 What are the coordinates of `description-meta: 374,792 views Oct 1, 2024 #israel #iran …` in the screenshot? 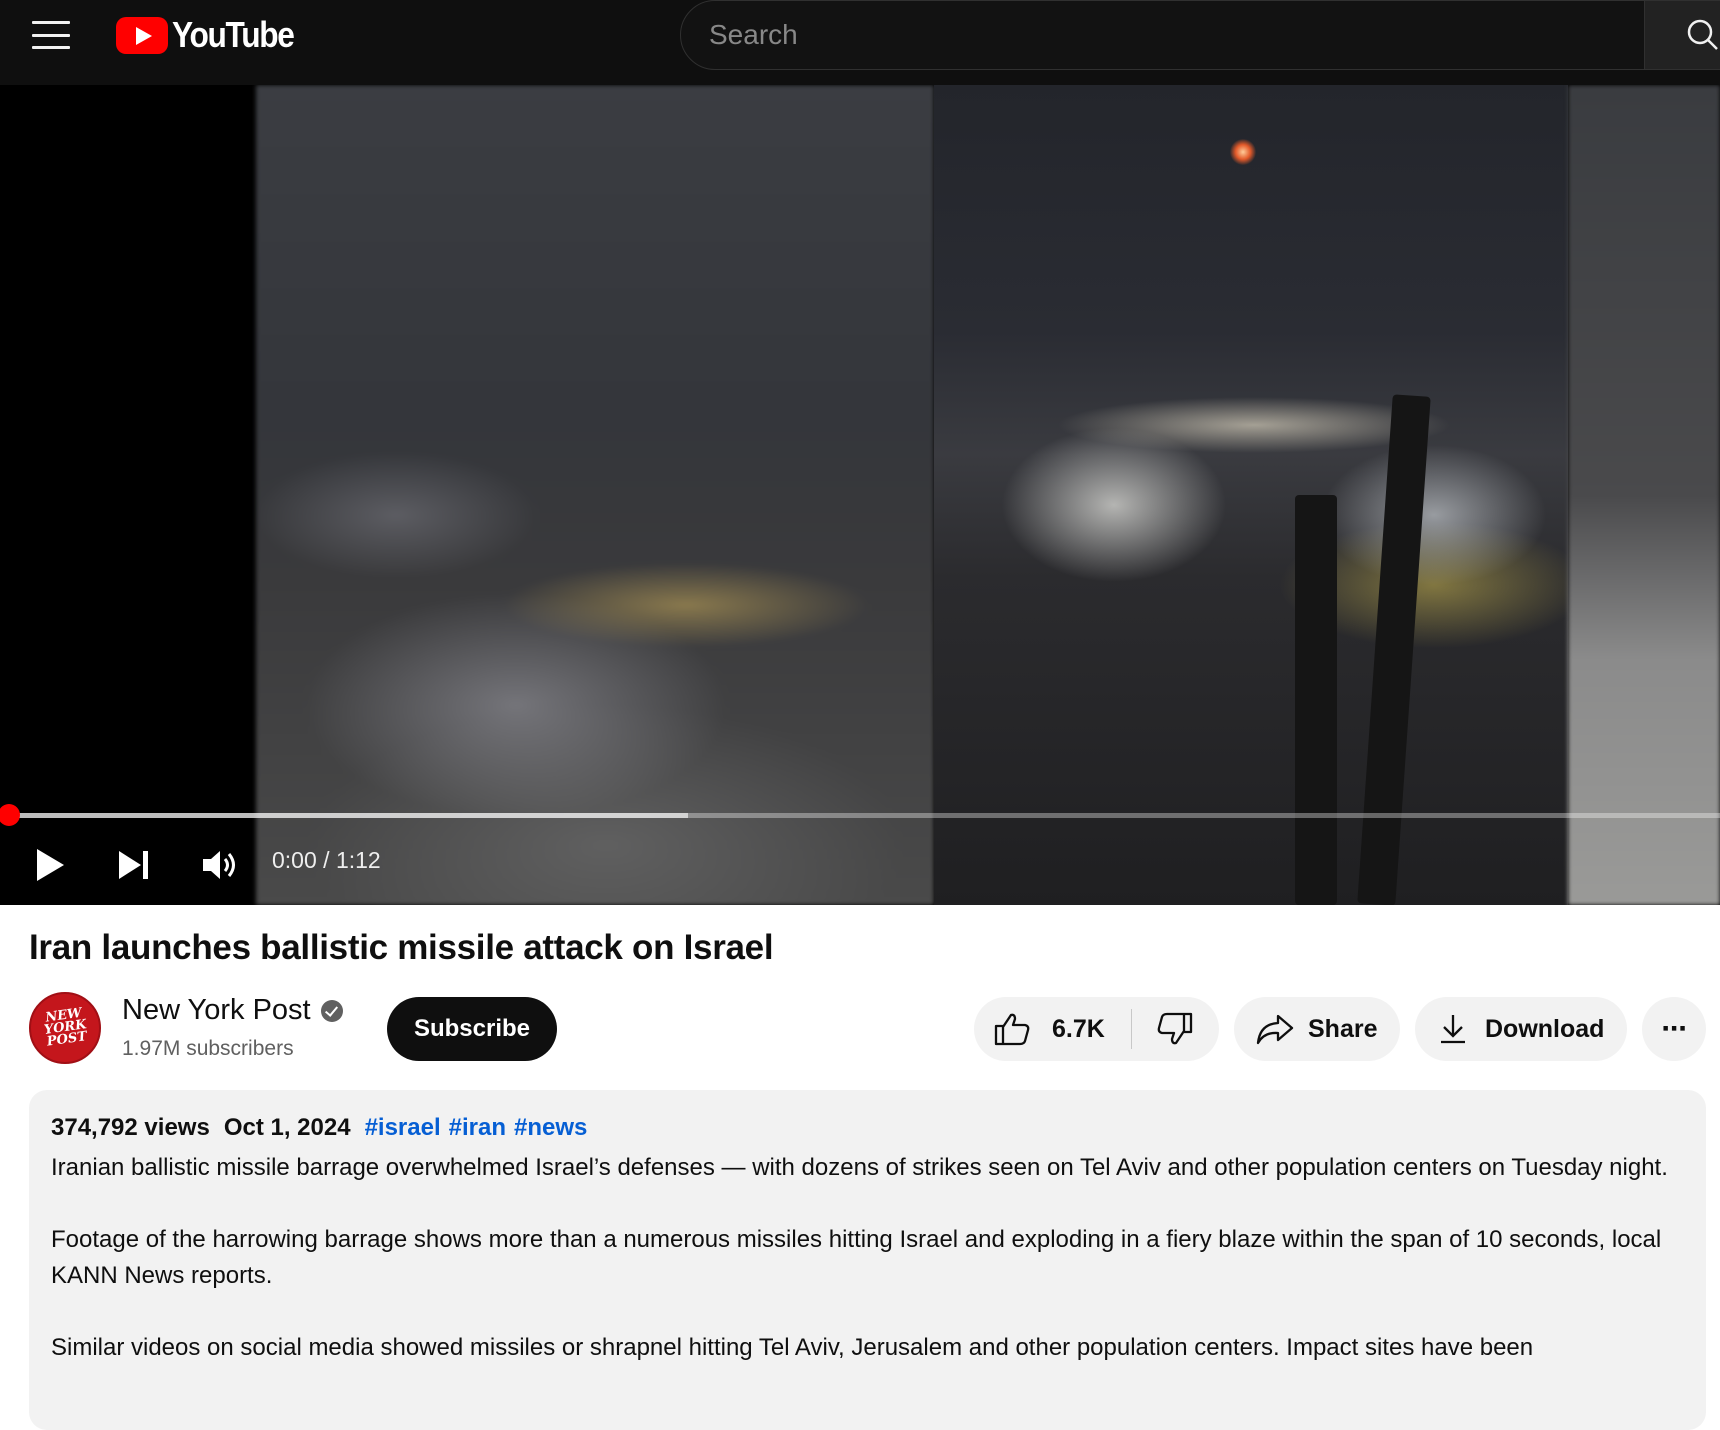 It's located at (867, 1128).